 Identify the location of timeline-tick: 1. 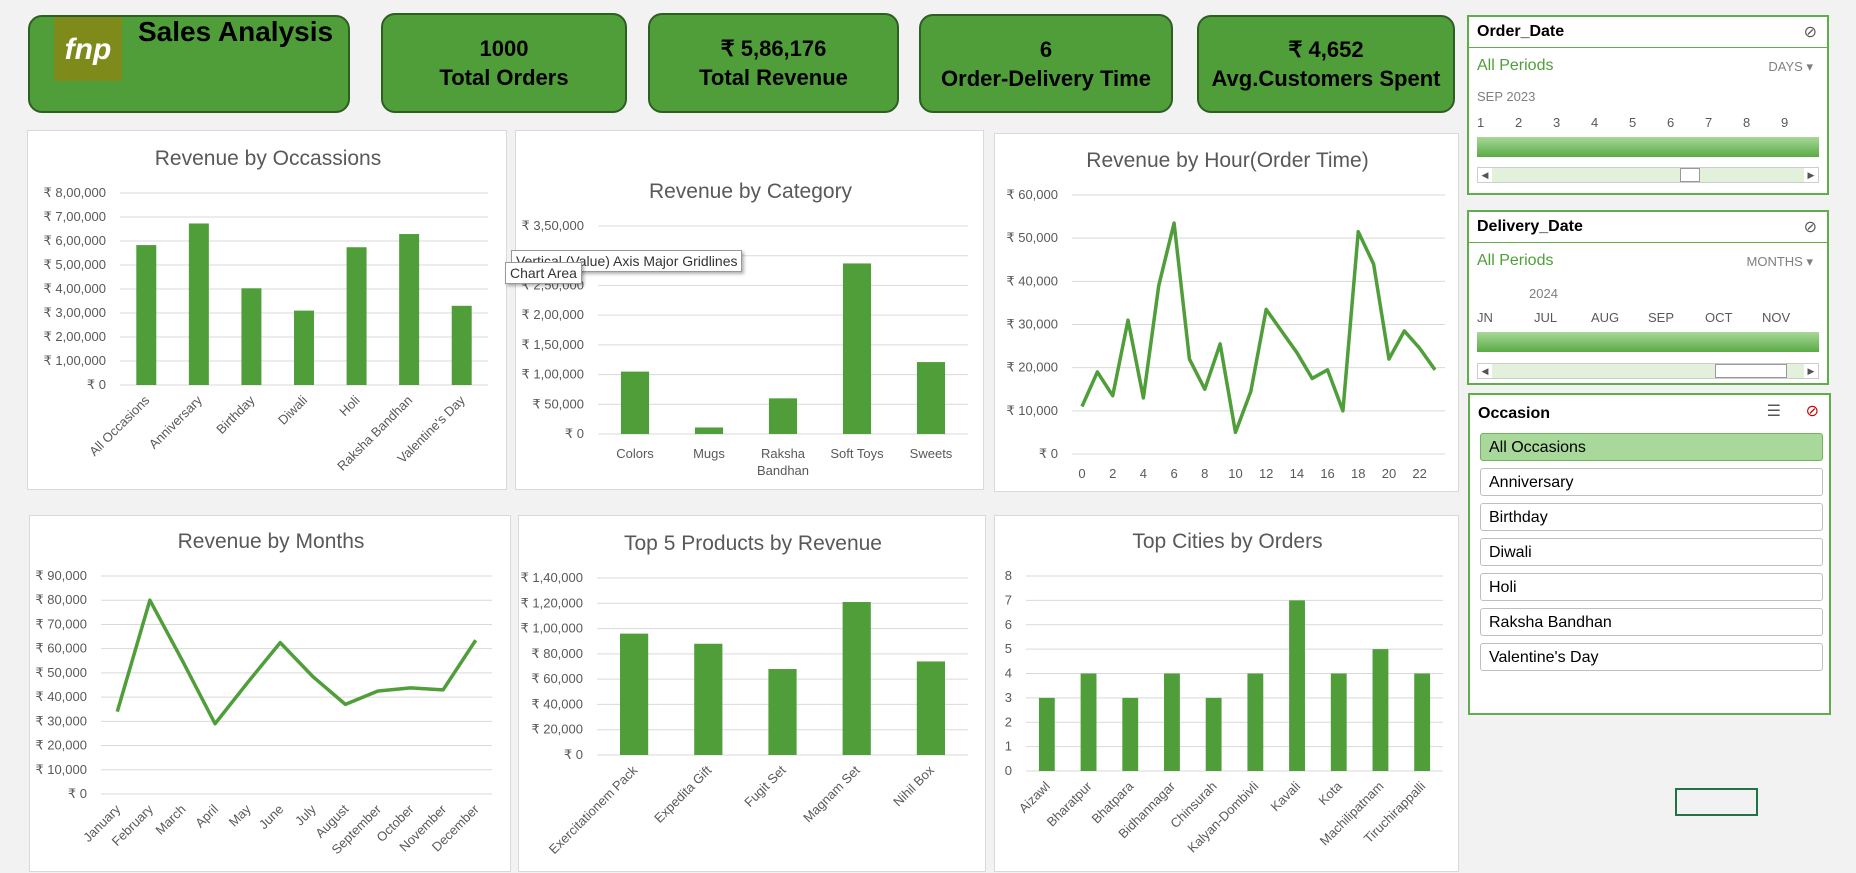
(1480, 122).